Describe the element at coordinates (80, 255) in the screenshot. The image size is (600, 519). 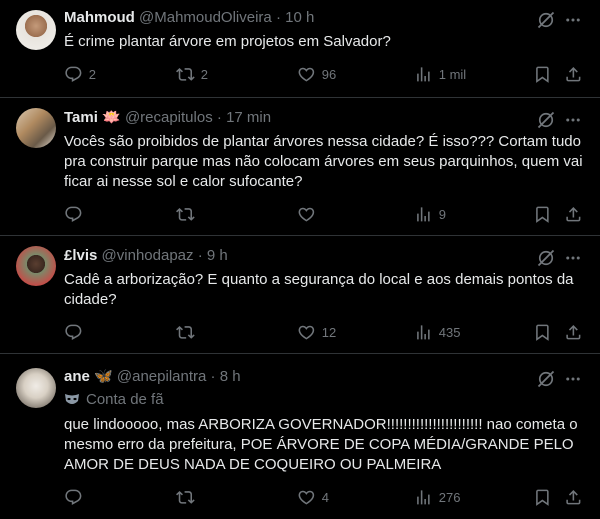
I see `author-name: £lvis` at that location.